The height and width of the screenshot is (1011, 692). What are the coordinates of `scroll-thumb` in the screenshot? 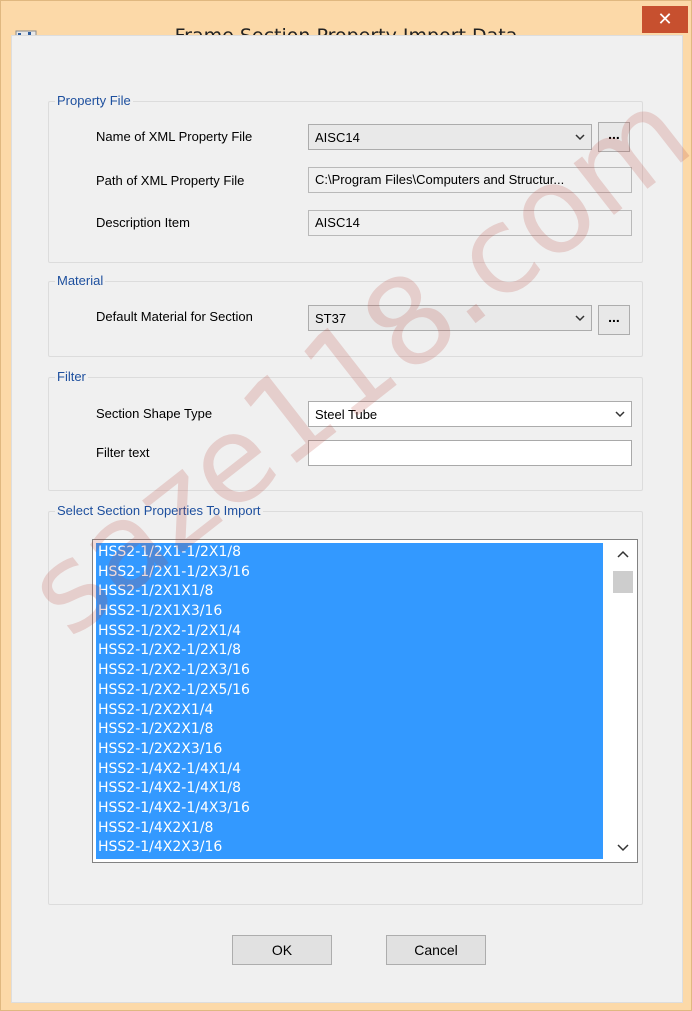 It's located at (623, 582).